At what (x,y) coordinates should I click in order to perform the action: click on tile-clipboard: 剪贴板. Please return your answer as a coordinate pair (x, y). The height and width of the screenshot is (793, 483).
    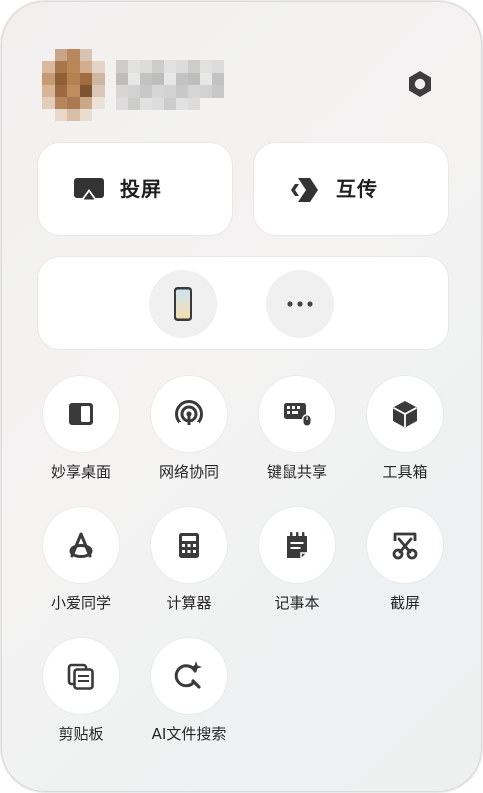
    Looking at the image, I should click on (81, 694).